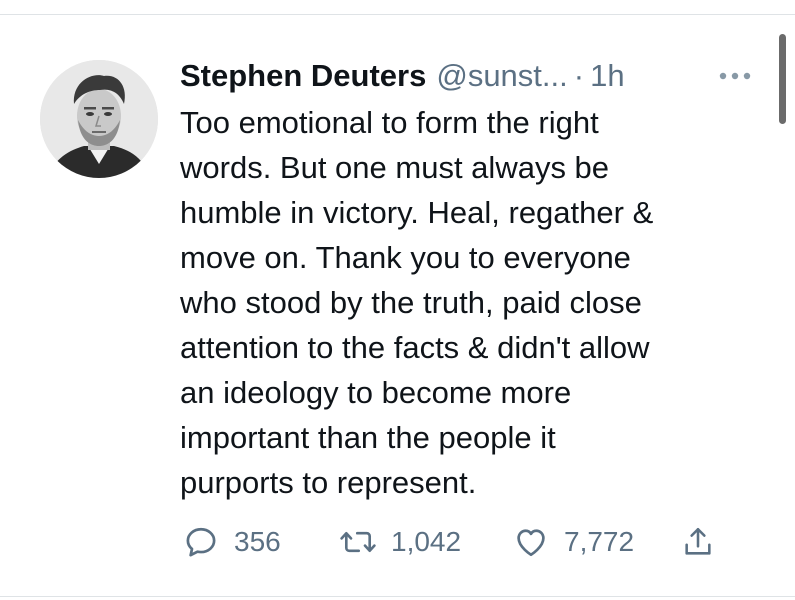  I want to click on retweet-icon, so click(358, 542).